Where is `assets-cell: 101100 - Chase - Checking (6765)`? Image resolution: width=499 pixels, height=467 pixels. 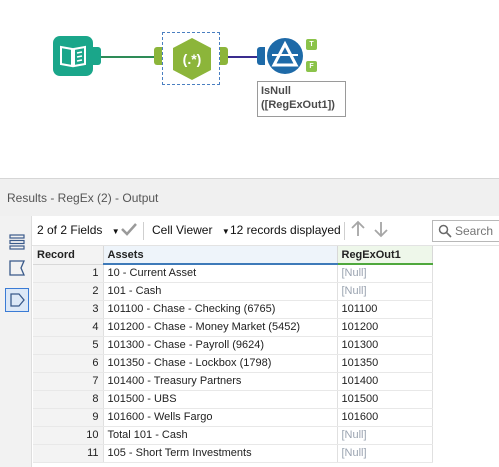 assets-cell: 101100 - Chase - Checking (6765) is located at coordinates (220, 309).